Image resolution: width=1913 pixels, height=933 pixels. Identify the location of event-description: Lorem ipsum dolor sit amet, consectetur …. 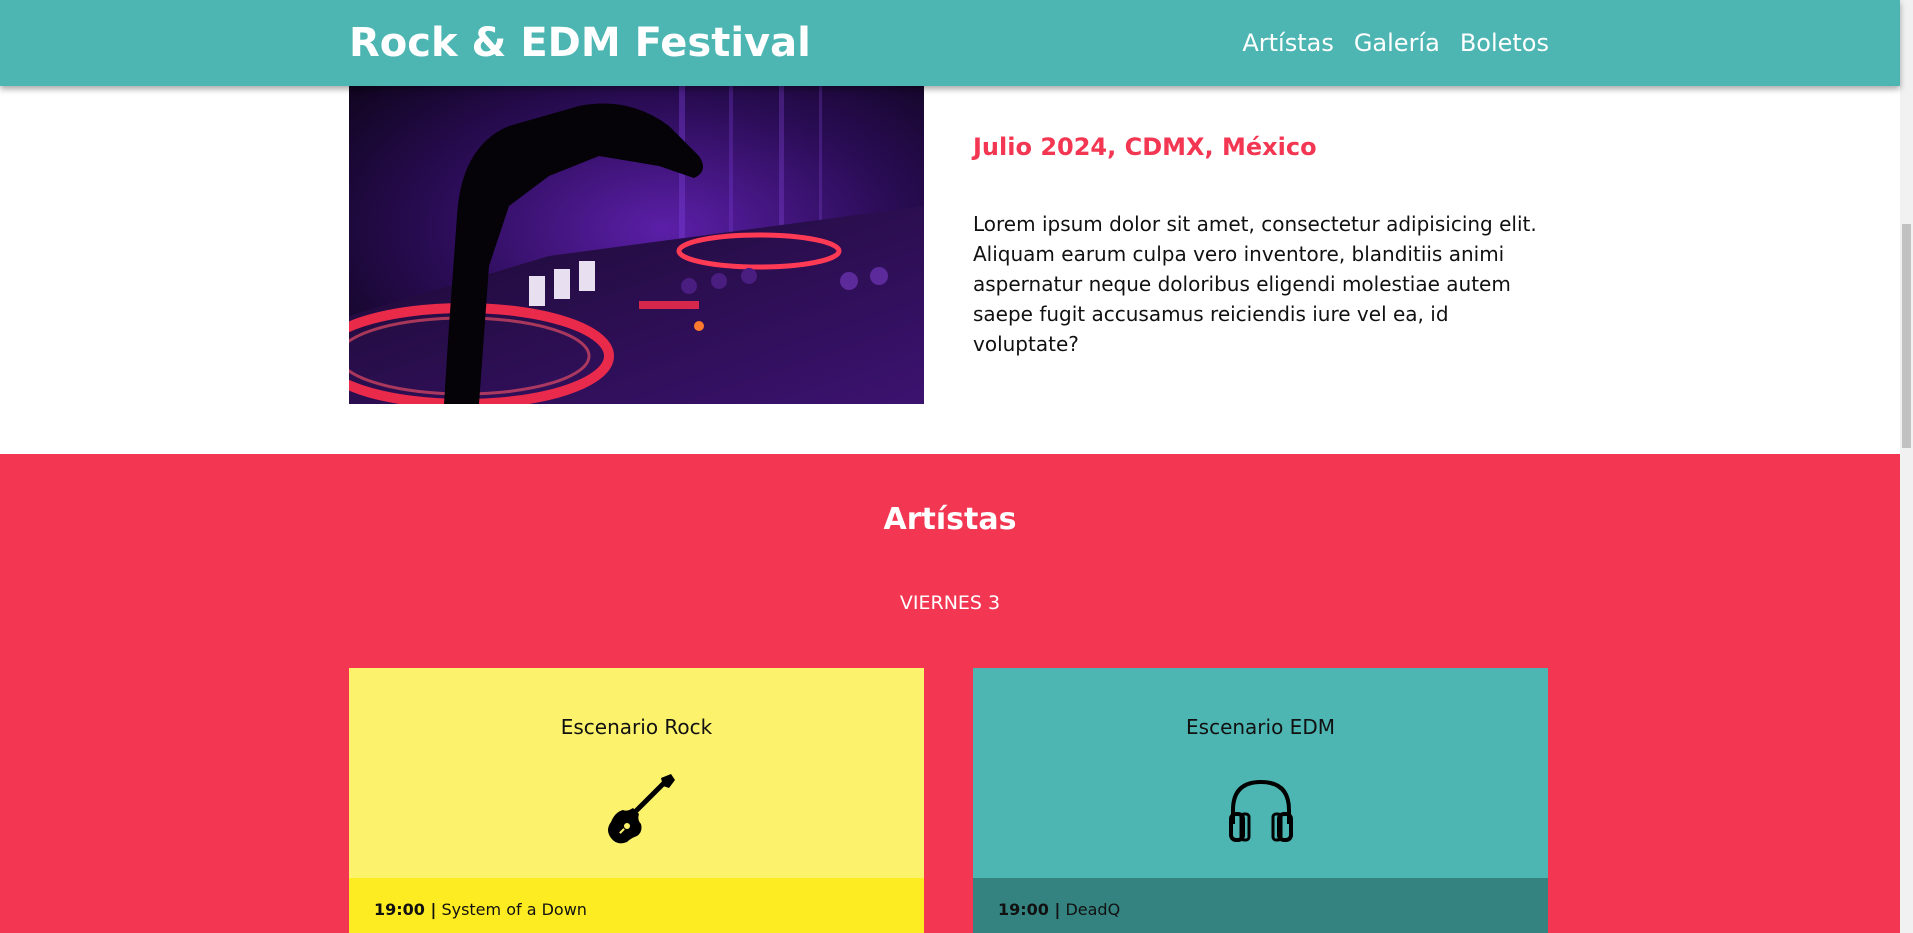
(1255, 284).